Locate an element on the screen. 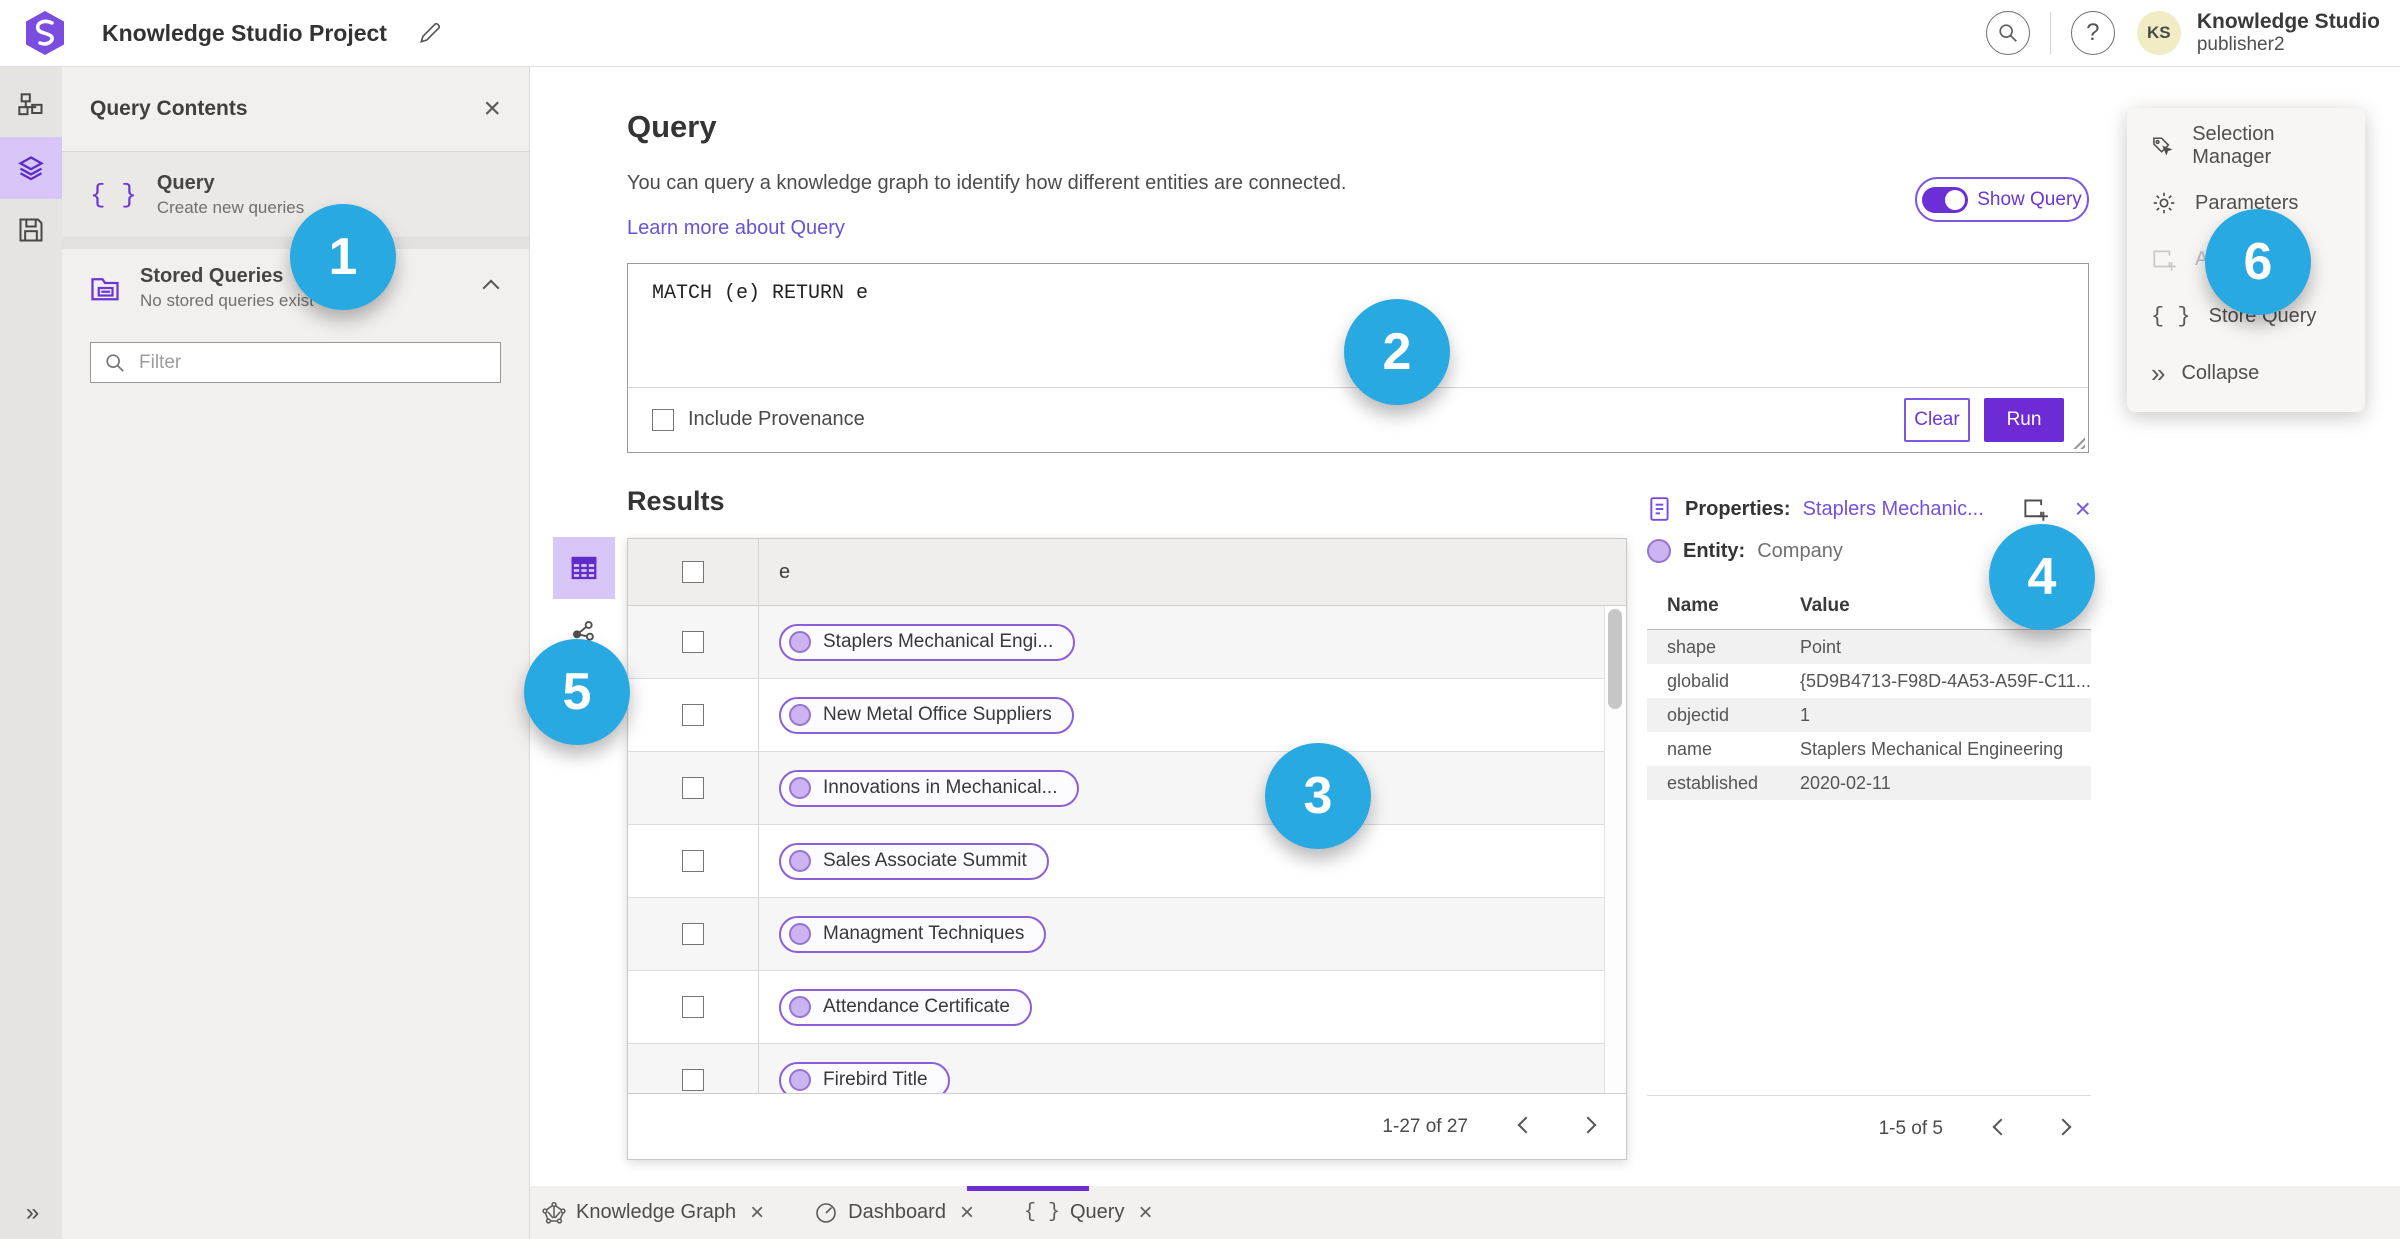  table-view-button is located at coordinates (584, 568).